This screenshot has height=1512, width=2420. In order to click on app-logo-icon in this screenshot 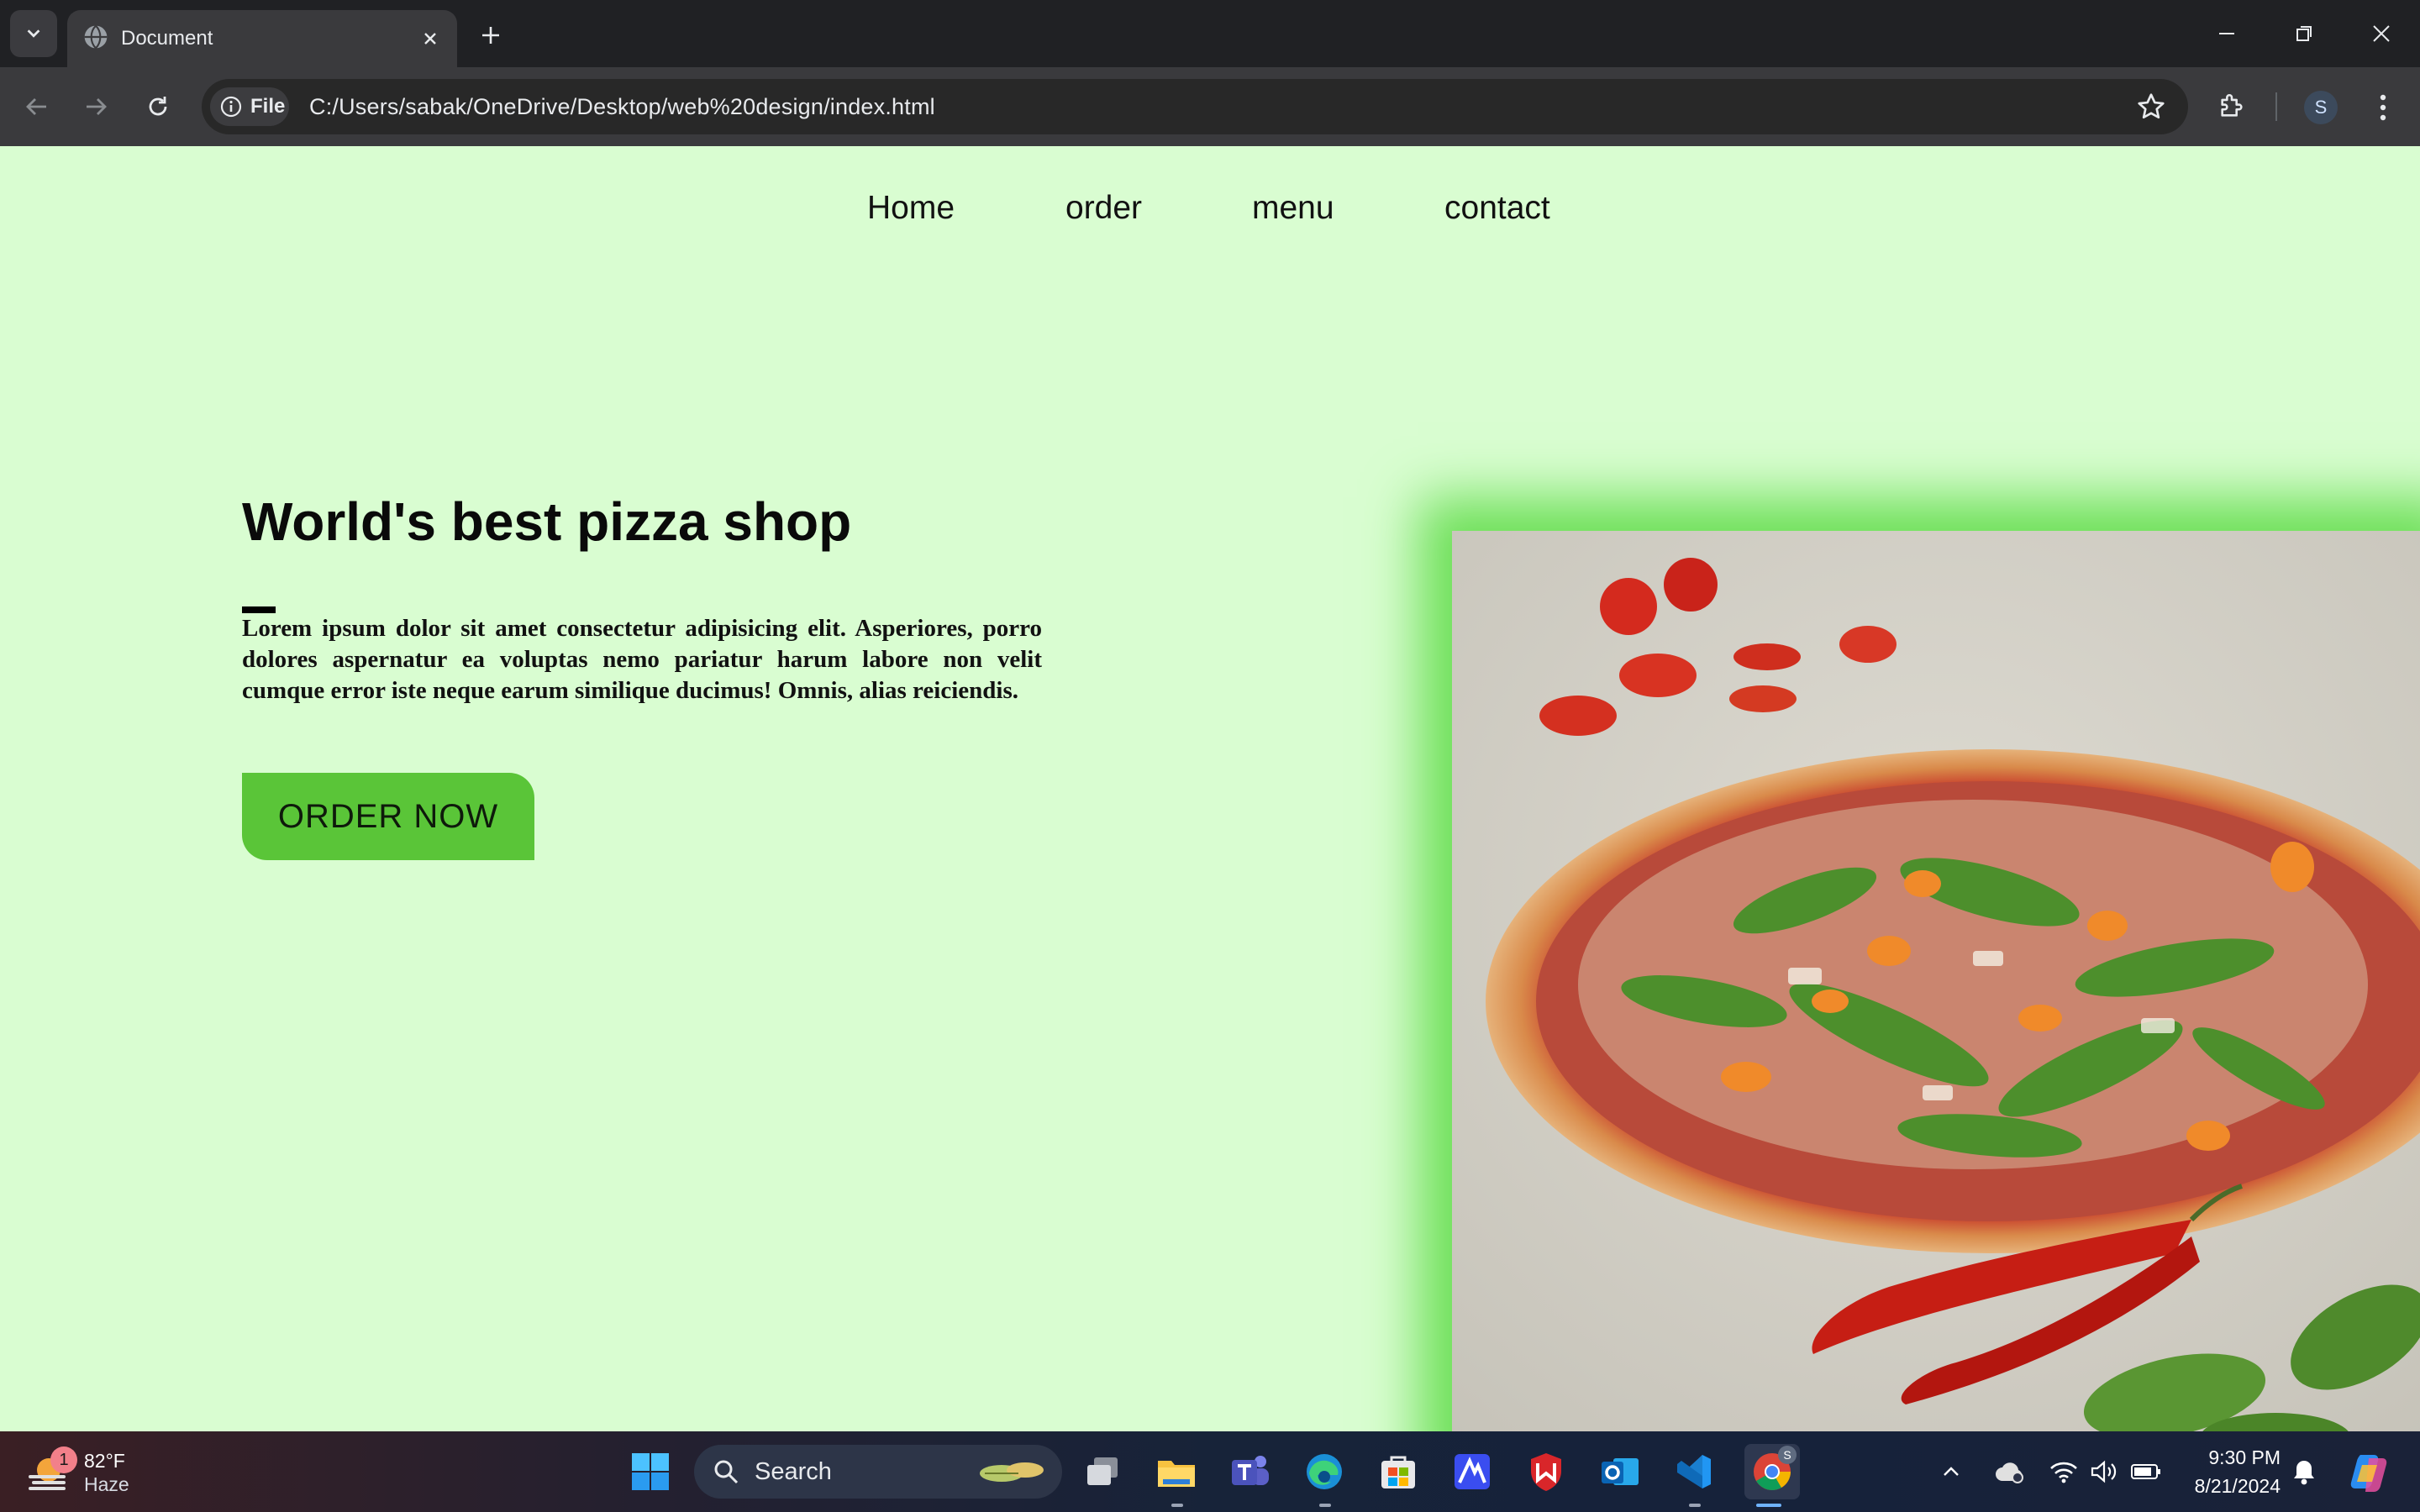, I will do `click(1472, 1471)`.